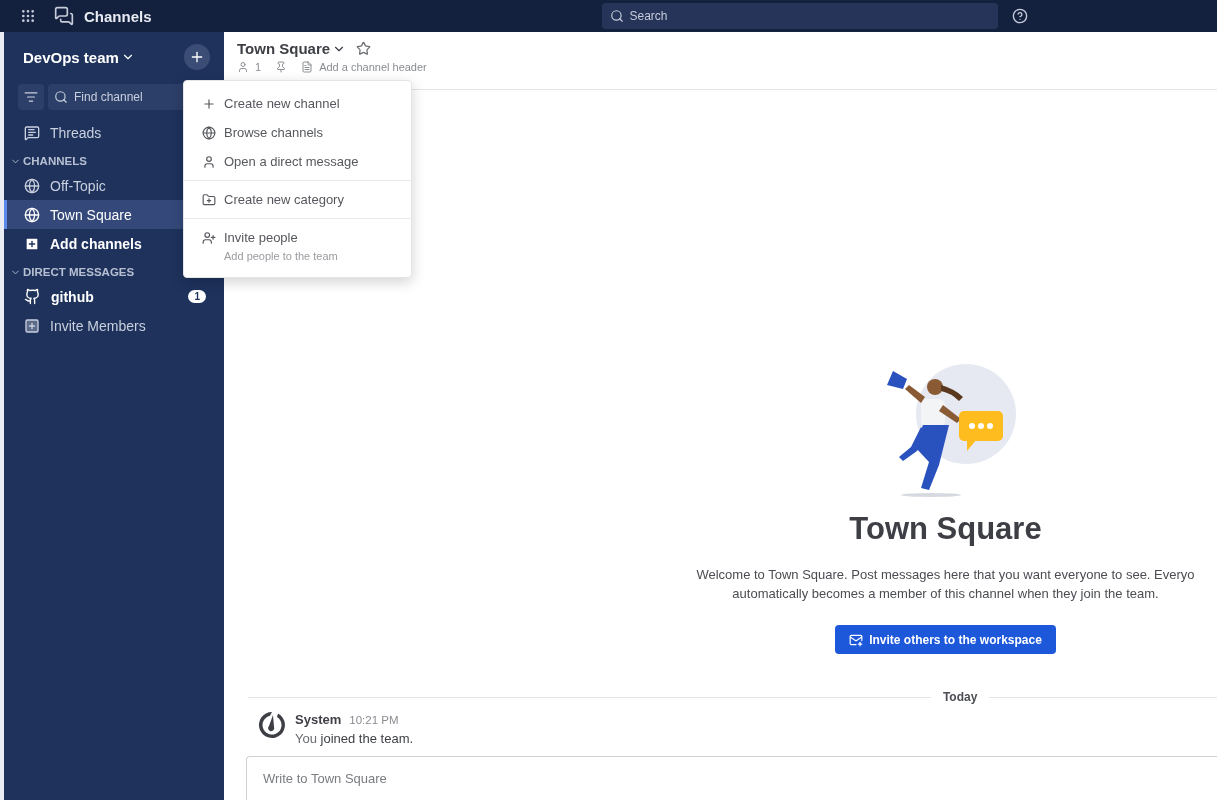 This screenshot has width=1217, height=800. Describe the element at coordinates (945, 584) in the screenshot. I see `welcome-text: Welcome to Town Square. Post messages here that you want everyone to see. Everyo automatically becomes a member of this channel when they join the team.` at that location.